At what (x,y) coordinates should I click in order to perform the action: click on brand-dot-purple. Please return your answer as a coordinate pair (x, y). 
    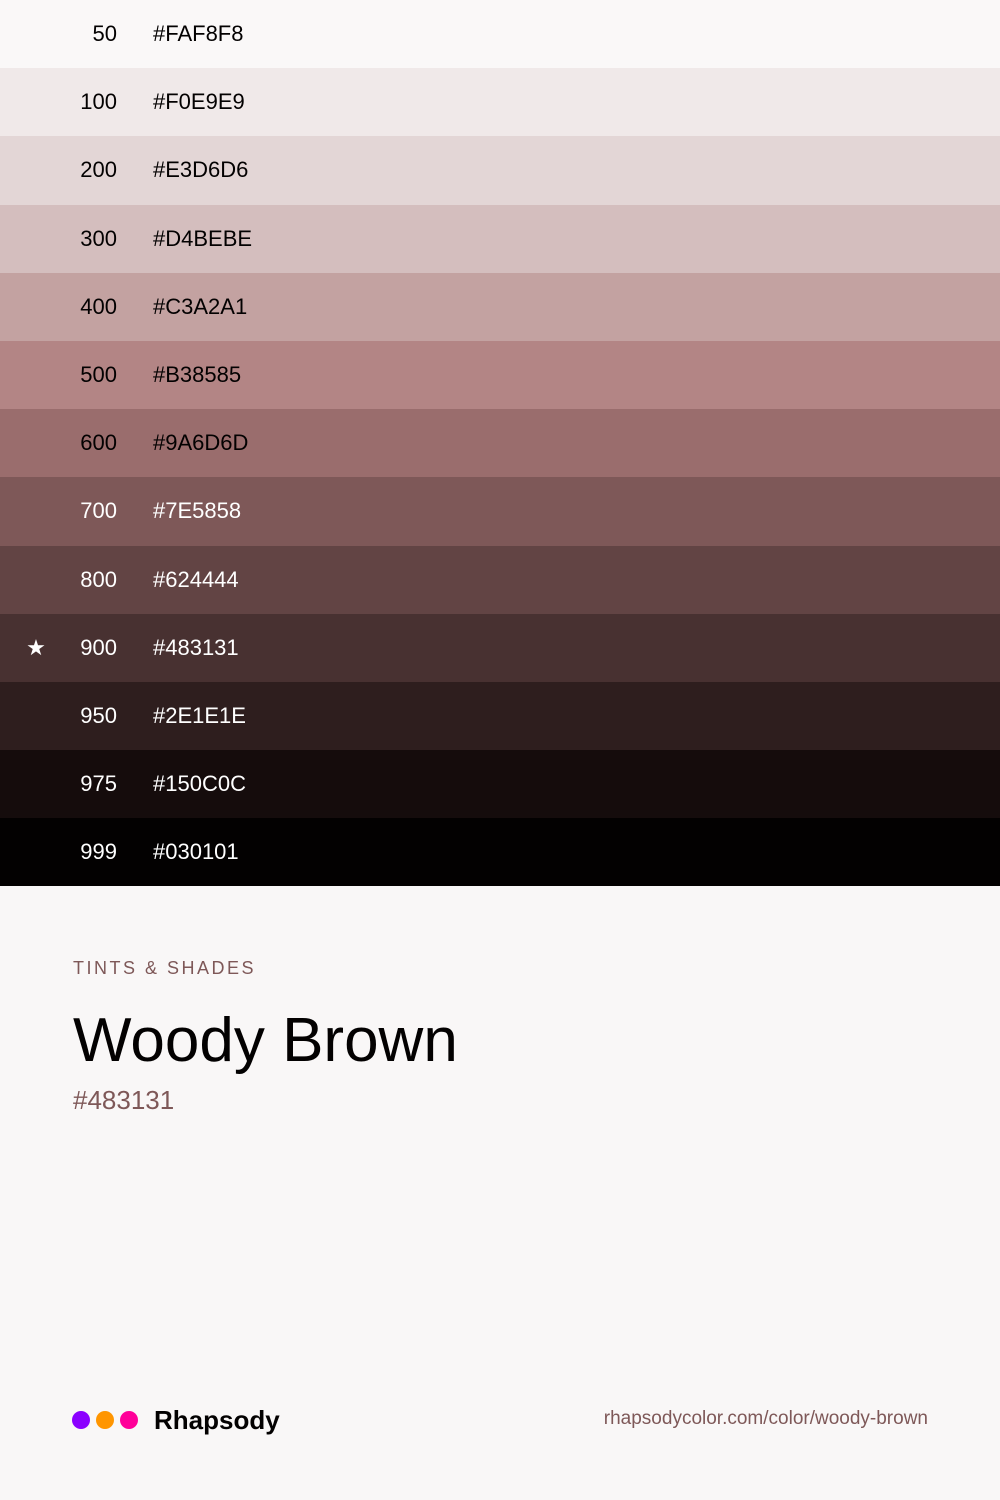
    Looking at the image, I should click on (81, 1420).